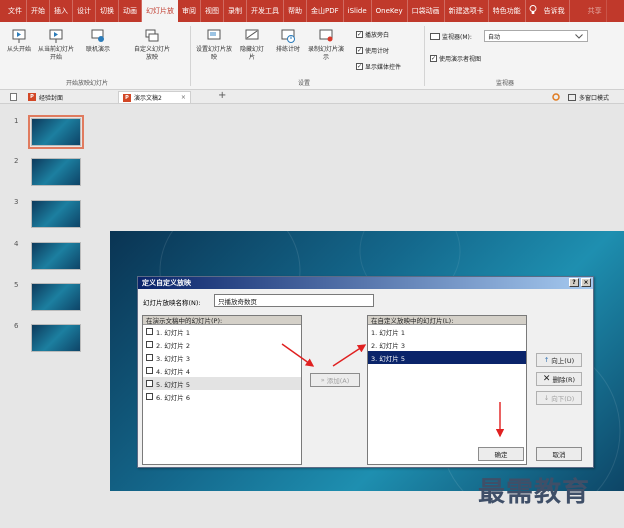  I want to click on menu-slideshow: 幻灯片放, so click(160, 11).